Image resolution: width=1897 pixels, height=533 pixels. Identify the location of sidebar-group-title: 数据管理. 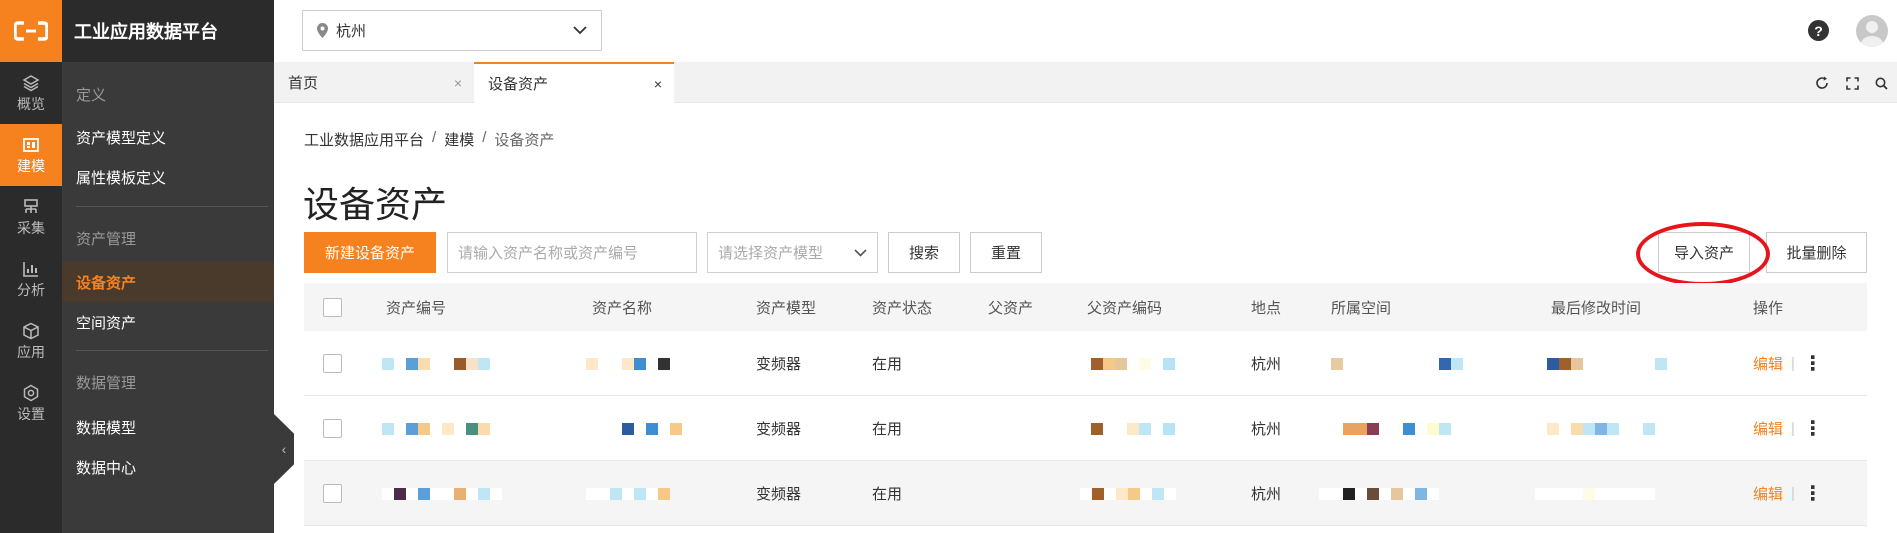
(106, 383).